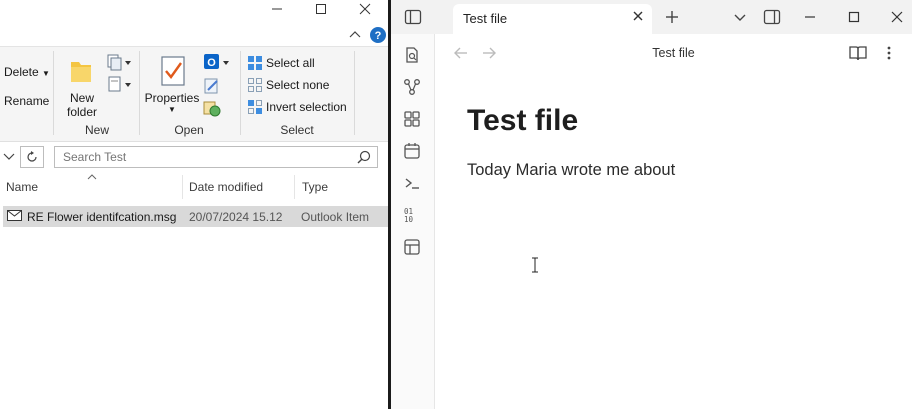 This screenshot has height=409, width=912. I want to click on new-tab-button, so click(672, 17).